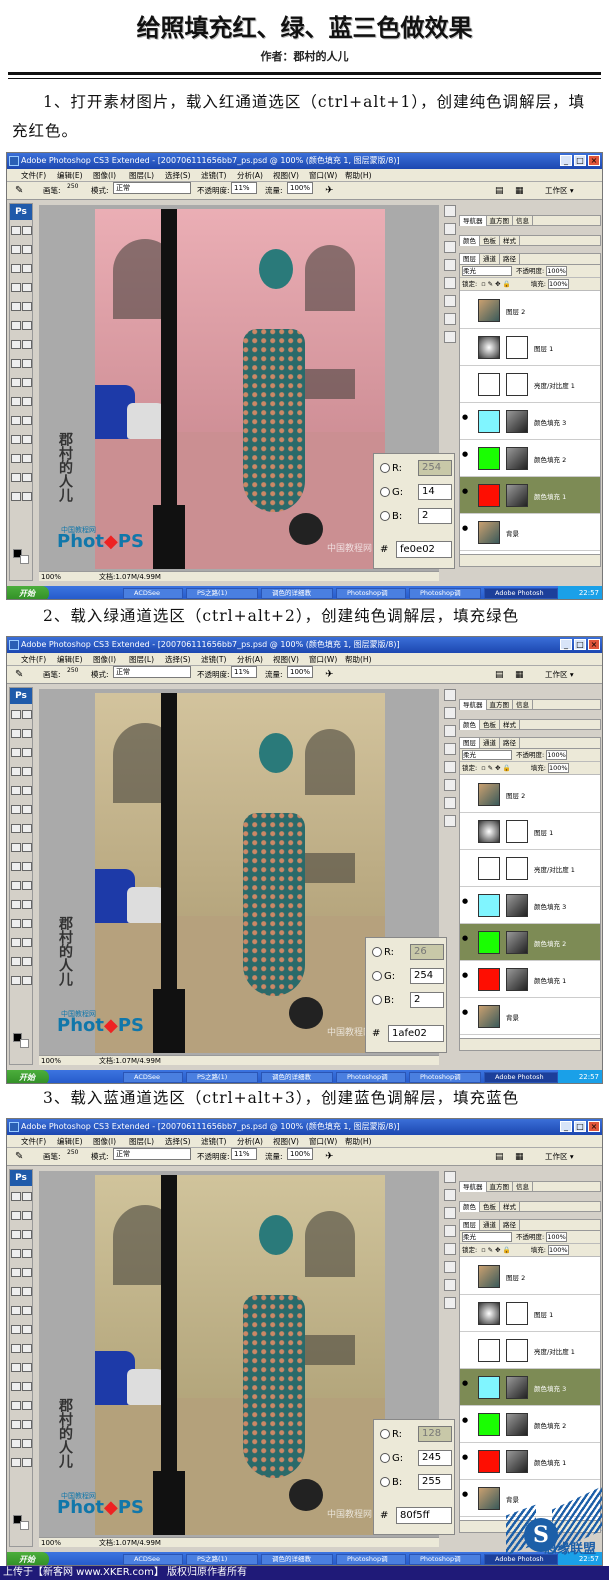 The height and width of the screenshot is (1580, 609). What do you see at coordinates (24, 559) in the screenshot?
I see `background-color-swatch` at bounding box center [24, 559].